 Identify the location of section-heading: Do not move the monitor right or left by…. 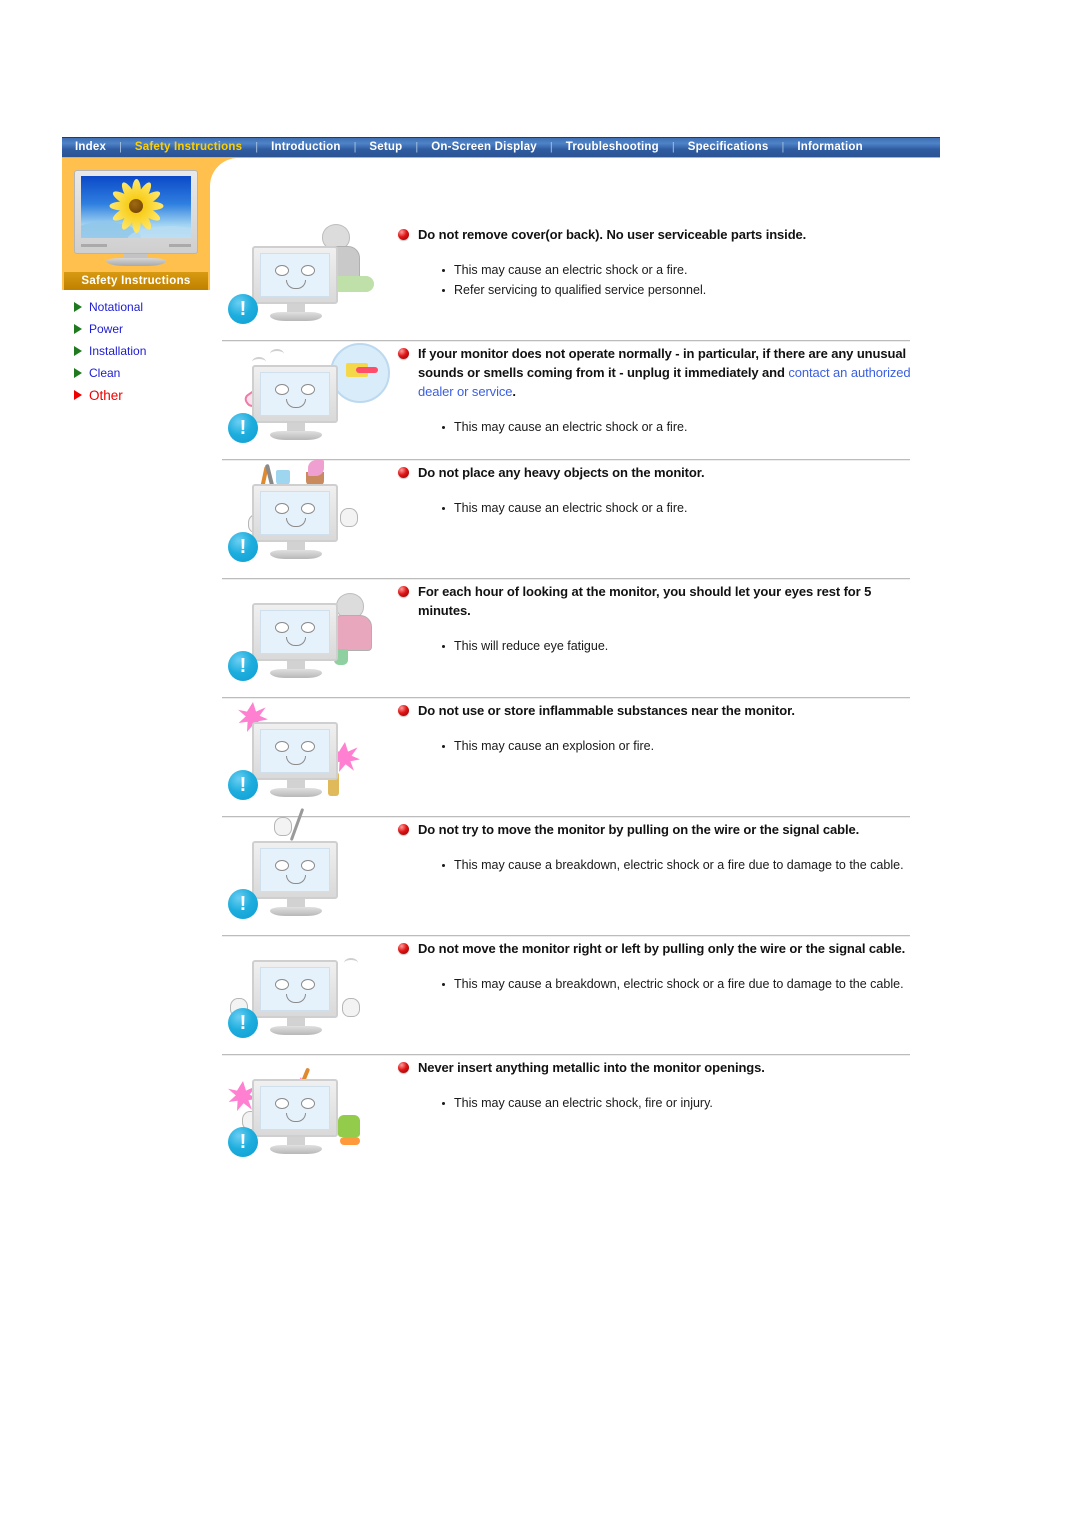
(653, 949).